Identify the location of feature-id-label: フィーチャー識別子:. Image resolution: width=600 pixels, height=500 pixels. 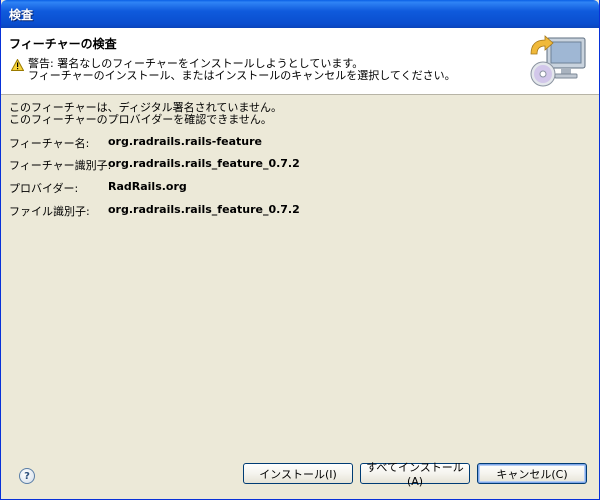
(60, 165).